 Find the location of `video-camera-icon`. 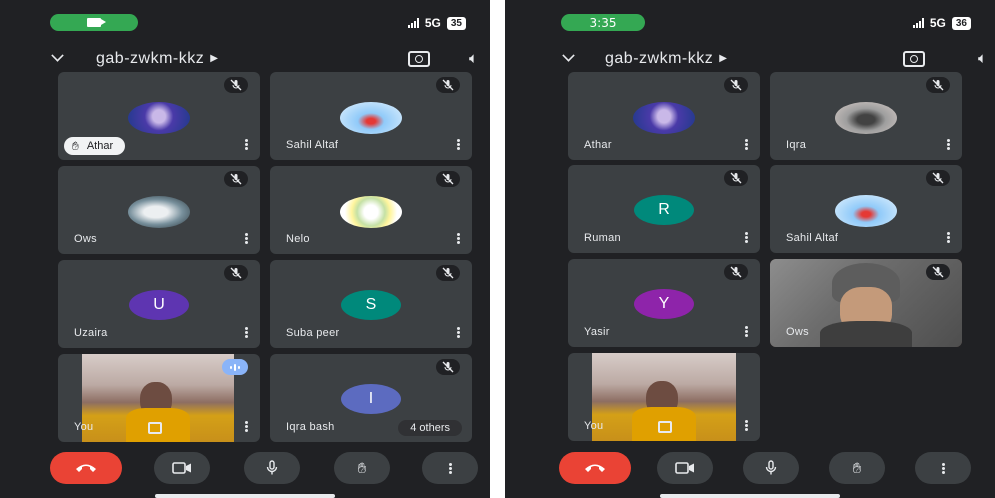

video-camera-icon is located at coordinates (684, 468).